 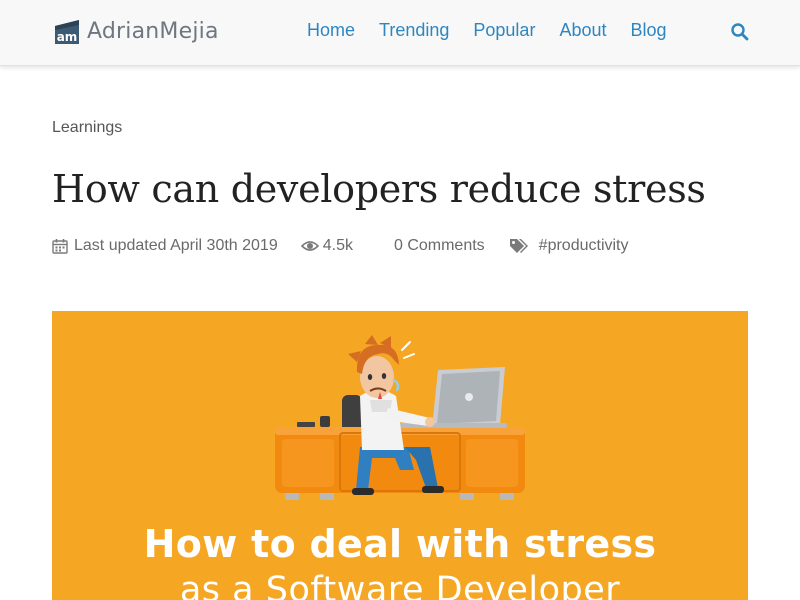 I want to click on comments-link: 0 Comments, so click(x=439, y=246).